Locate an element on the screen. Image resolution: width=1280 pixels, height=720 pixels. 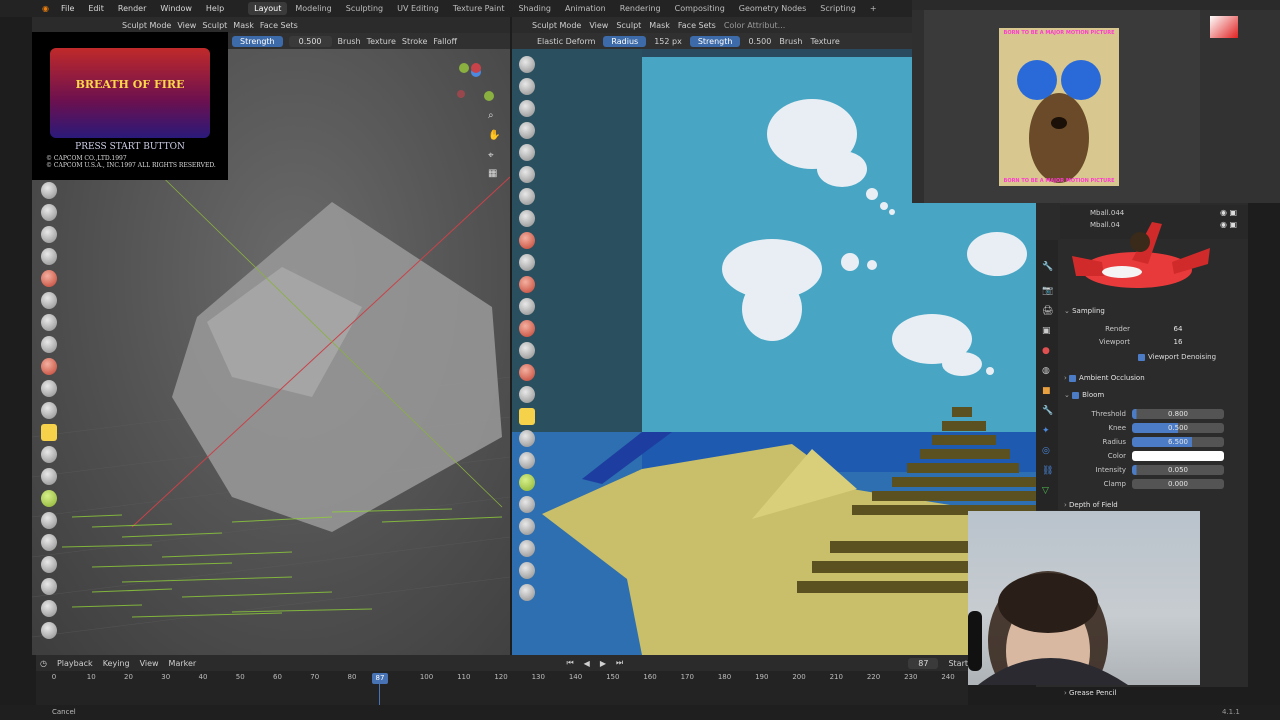
clay-thumb-brush-icon is located at coordinates (527, 152).